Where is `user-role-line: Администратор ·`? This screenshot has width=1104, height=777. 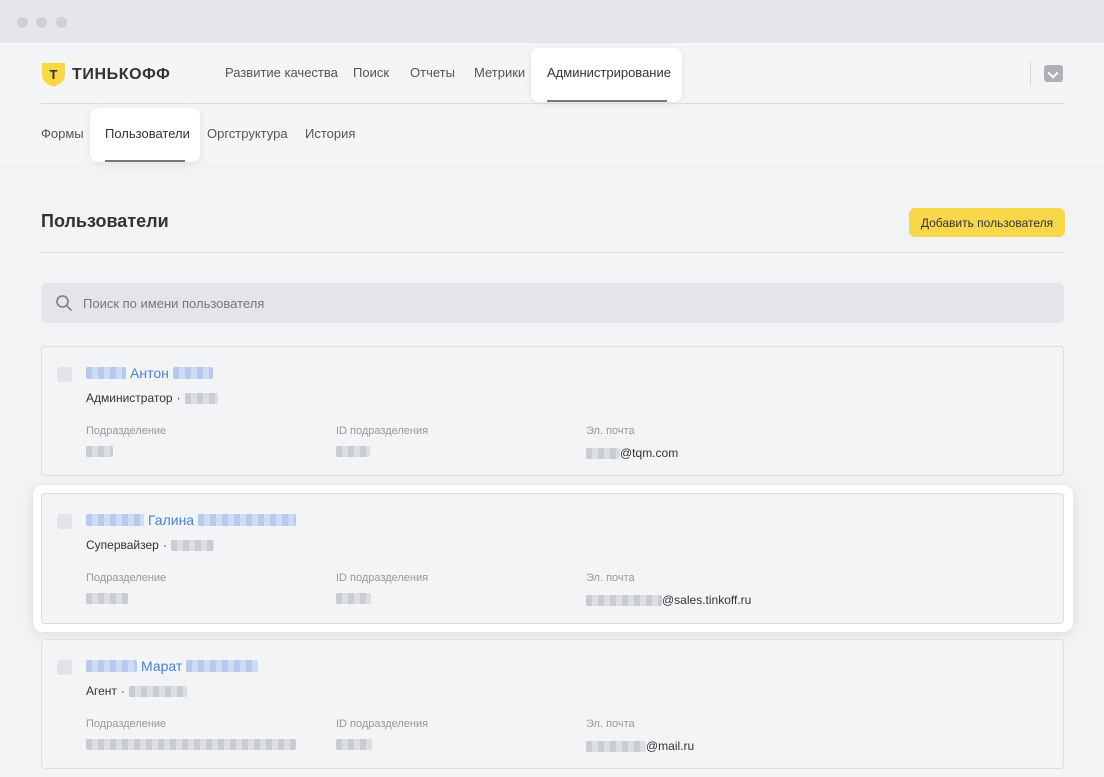 user-role-line: Администратор · is located at coordinates (152, 398).